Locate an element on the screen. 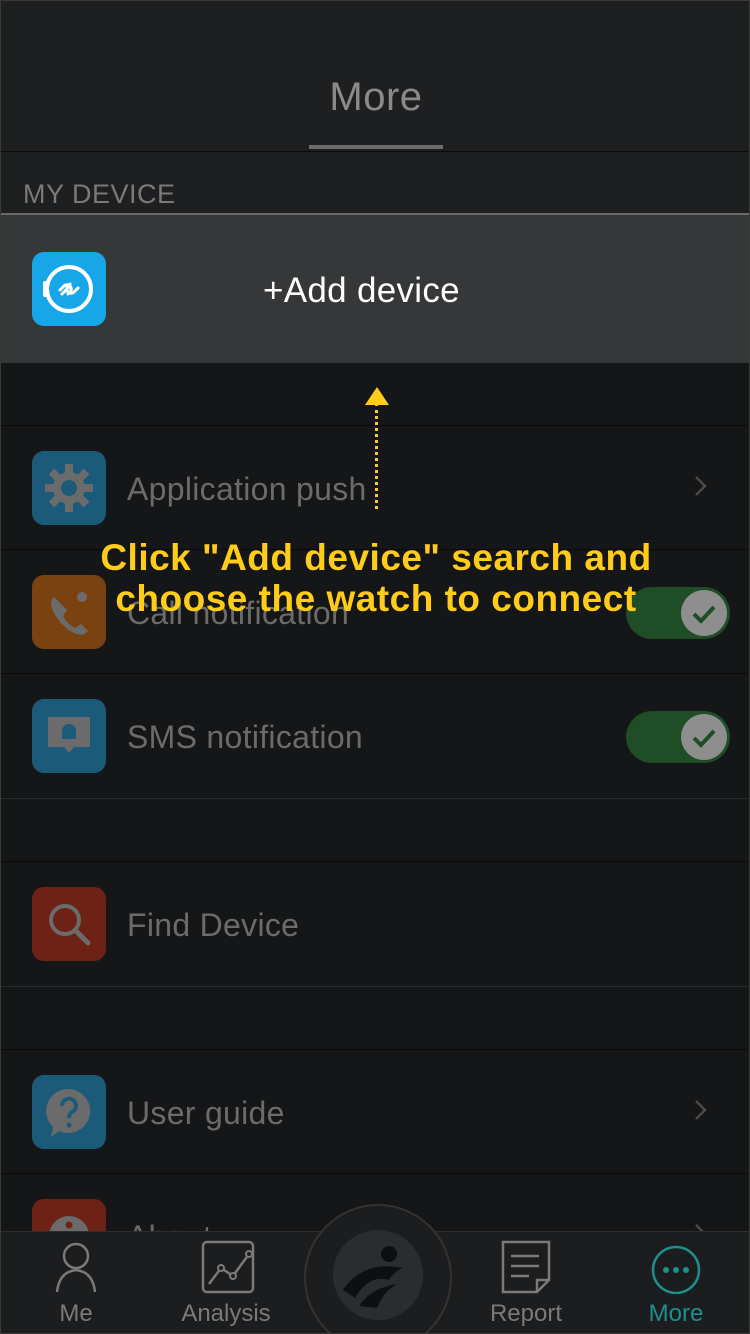 Image resolution: width=750 pixels, height=1334 pixels. section-label-my-device: MY DEVICE is located at coordinates (99, 194).